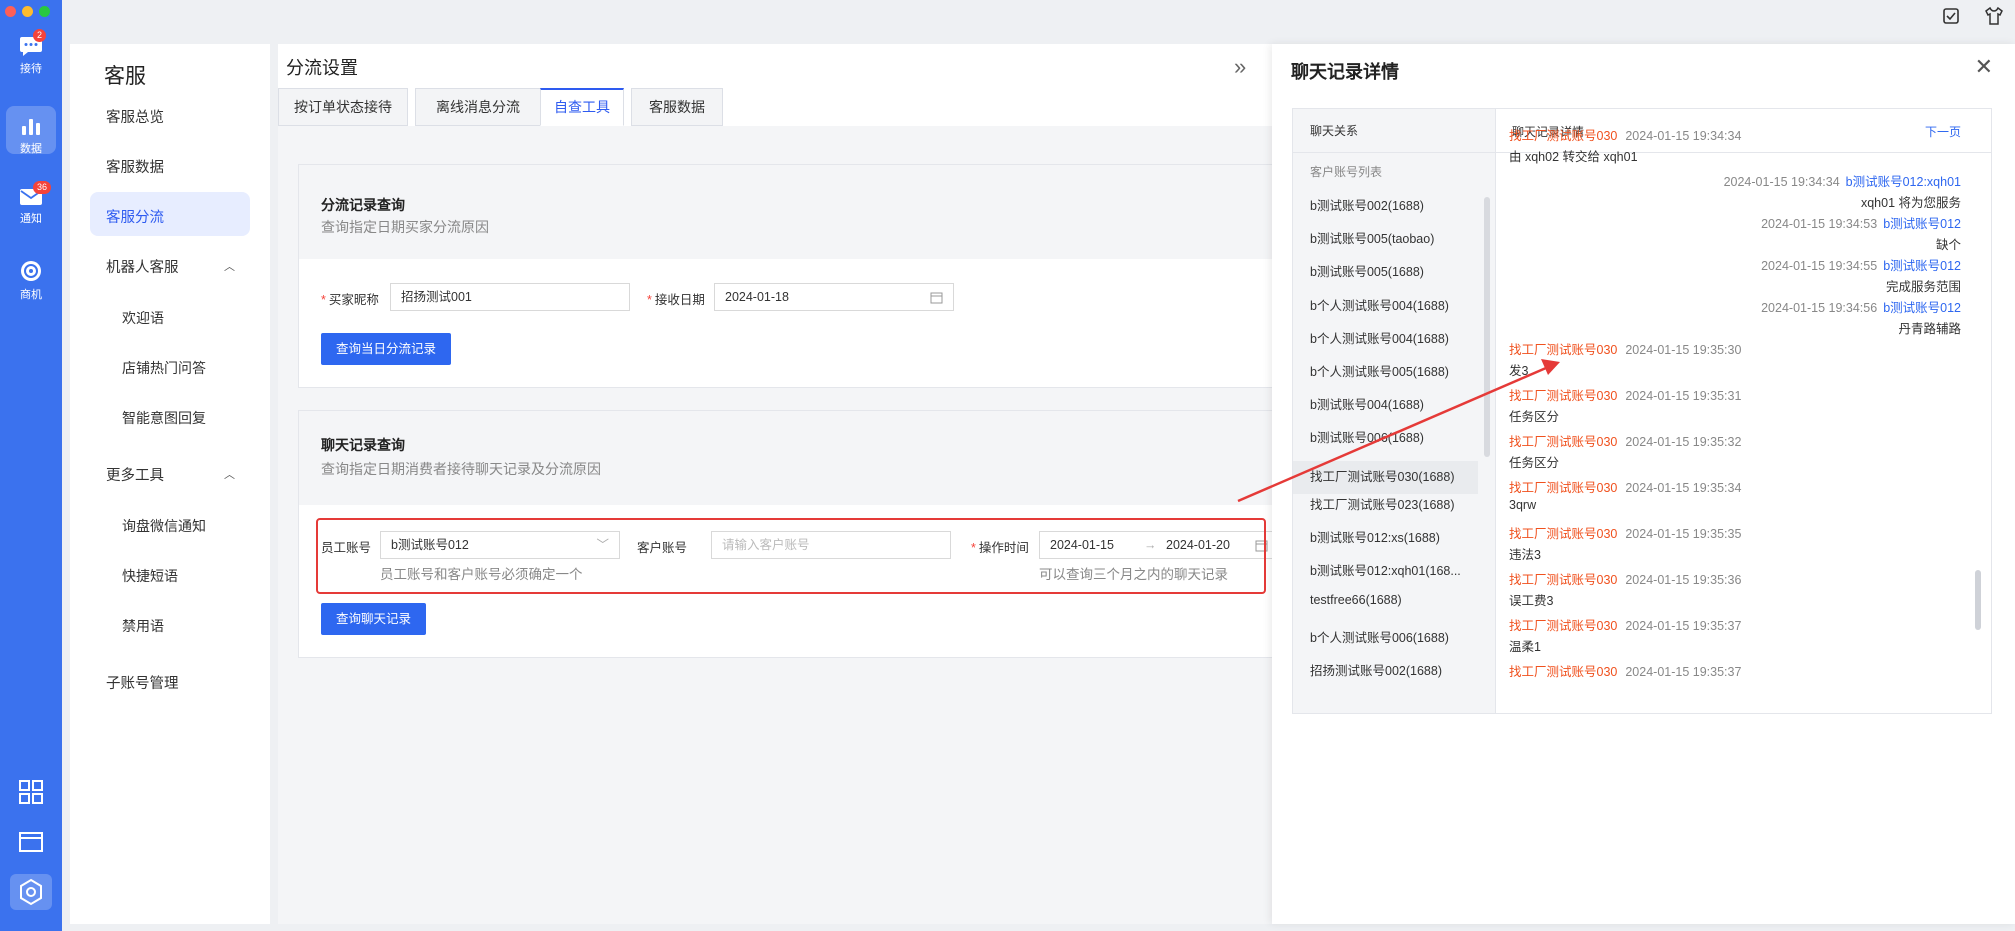 This screenshot has width=2015, height=931. What do you see at coordinates (1951, 16) in the screenshot?
I see `edit-note-icon` at bounding box center [1951, 16].